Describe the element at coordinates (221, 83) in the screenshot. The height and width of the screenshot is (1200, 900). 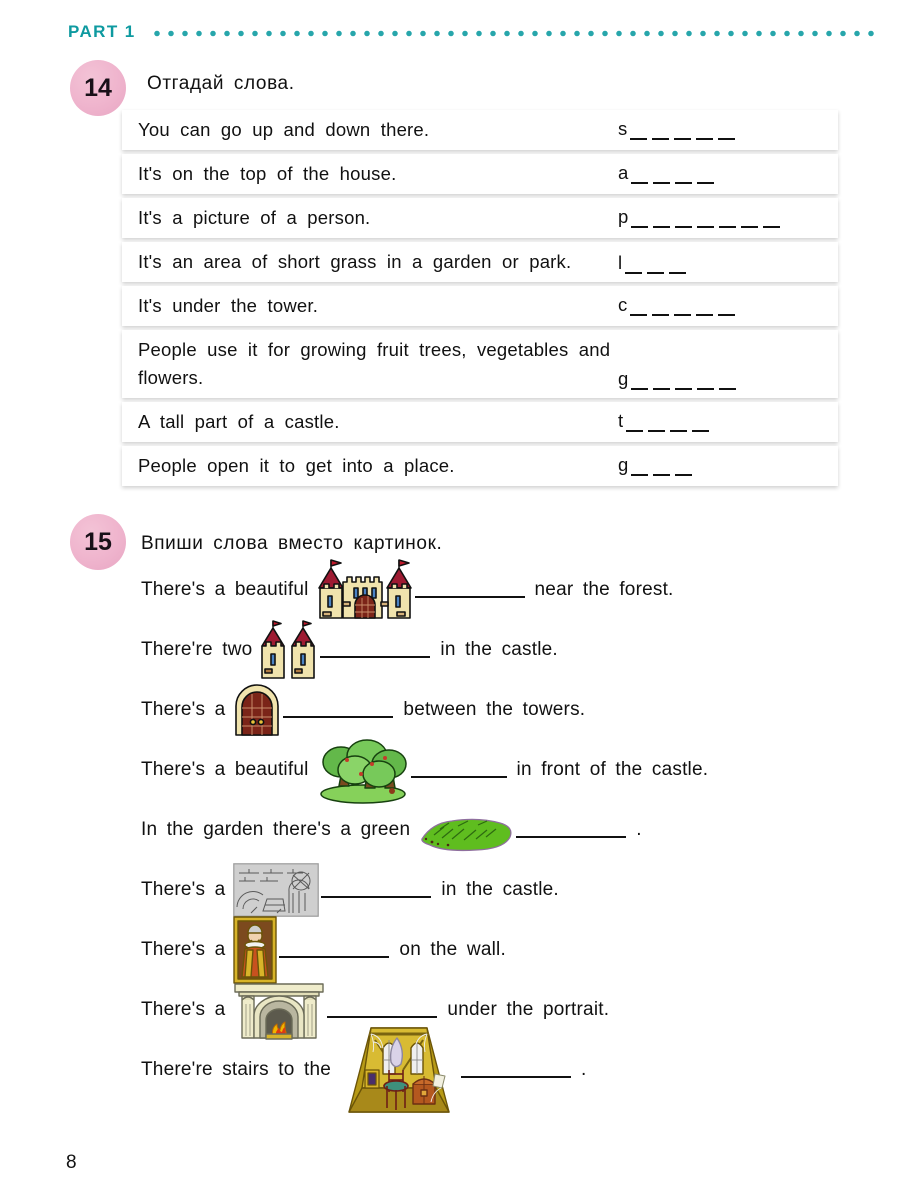
I see `exercise-title-14: Отгадай слова.` at that location.